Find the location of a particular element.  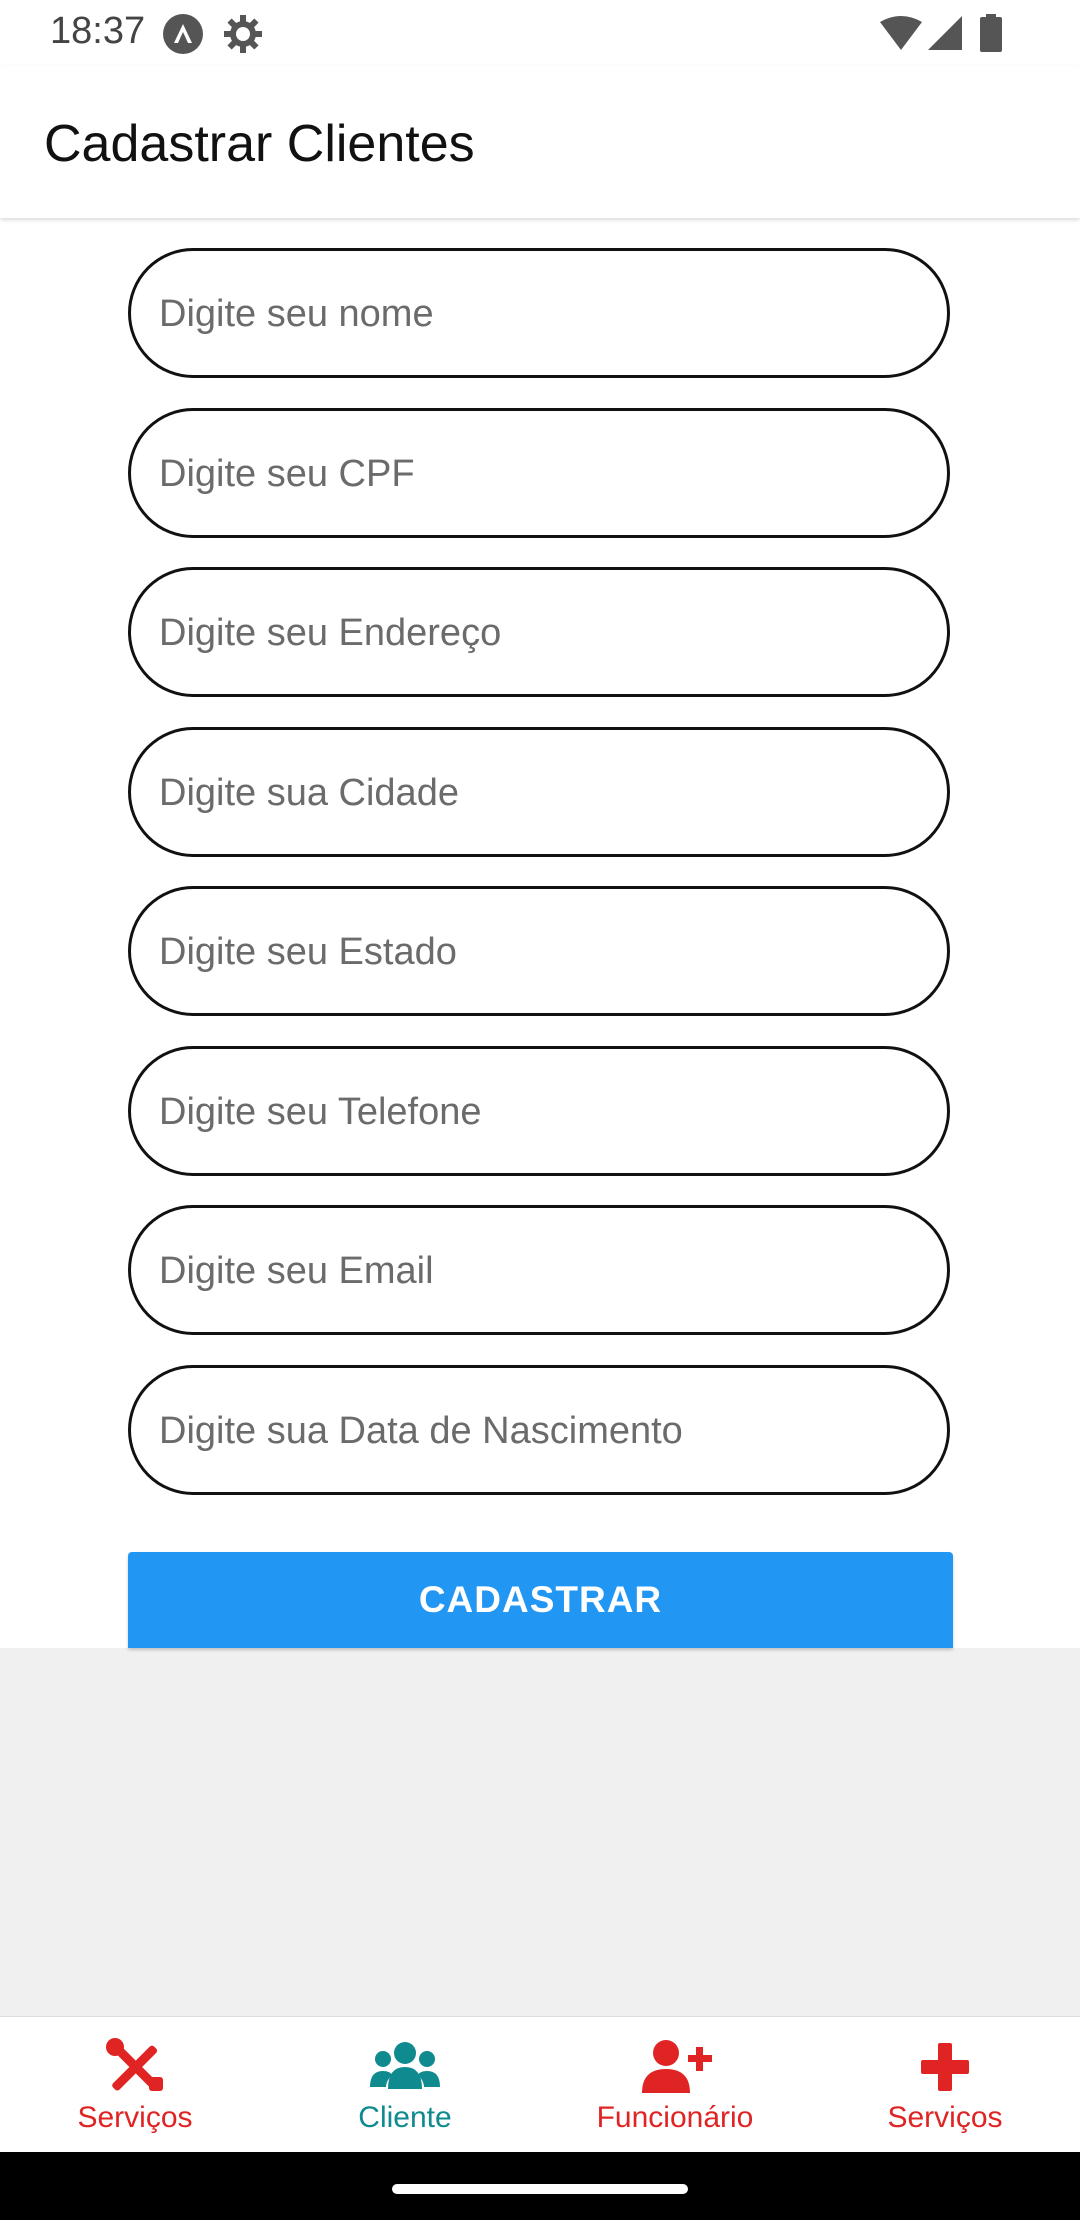

email-field is located at coordinates (539, 1270).